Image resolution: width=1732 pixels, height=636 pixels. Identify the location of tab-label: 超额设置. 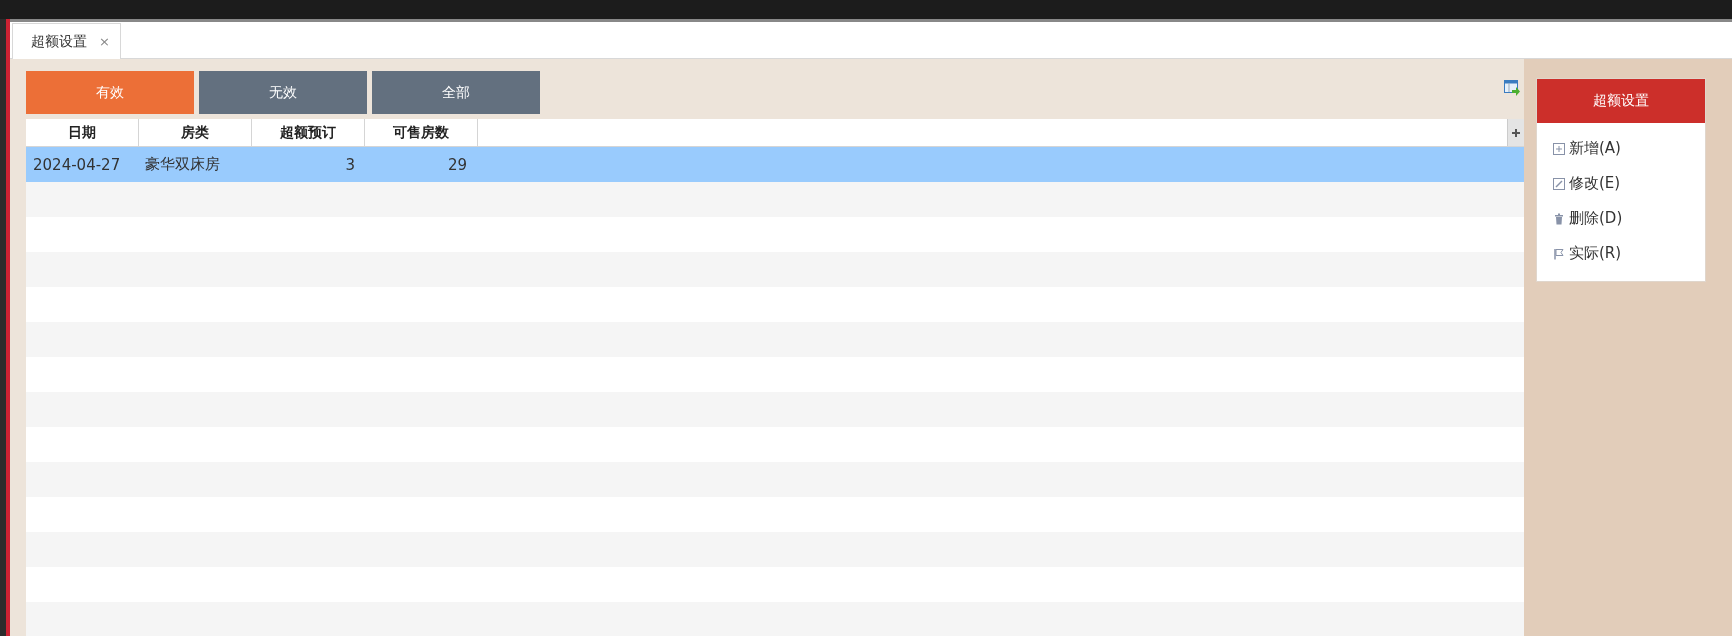
(59, 41).